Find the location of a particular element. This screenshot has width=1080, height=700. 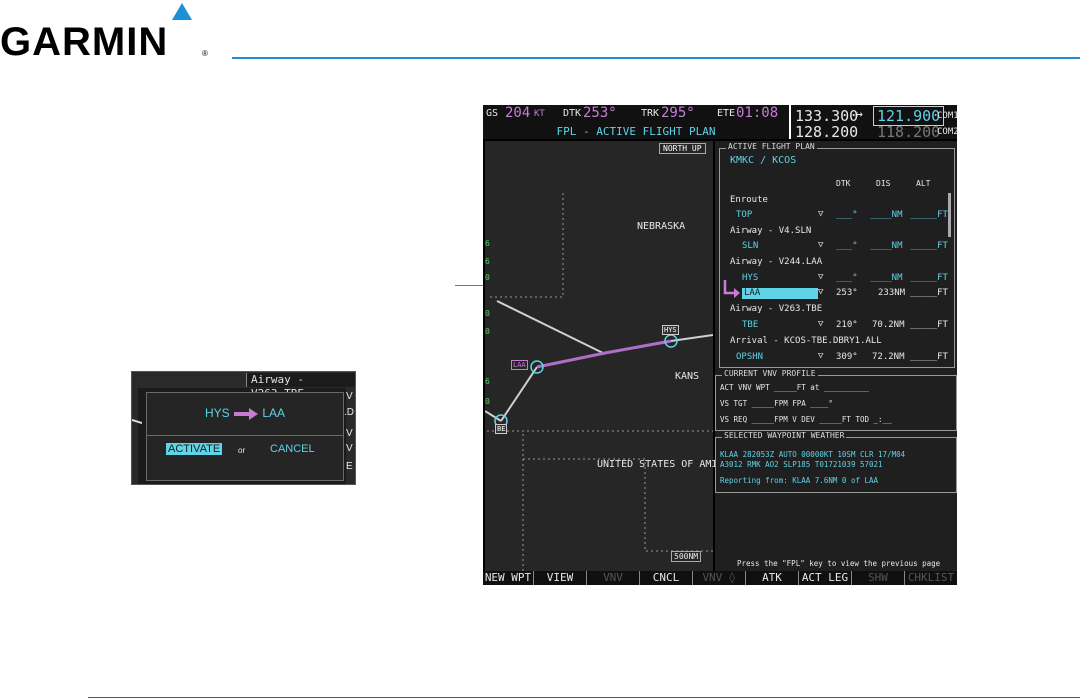

gs-unit: KT is located at coordinates (539, 114).